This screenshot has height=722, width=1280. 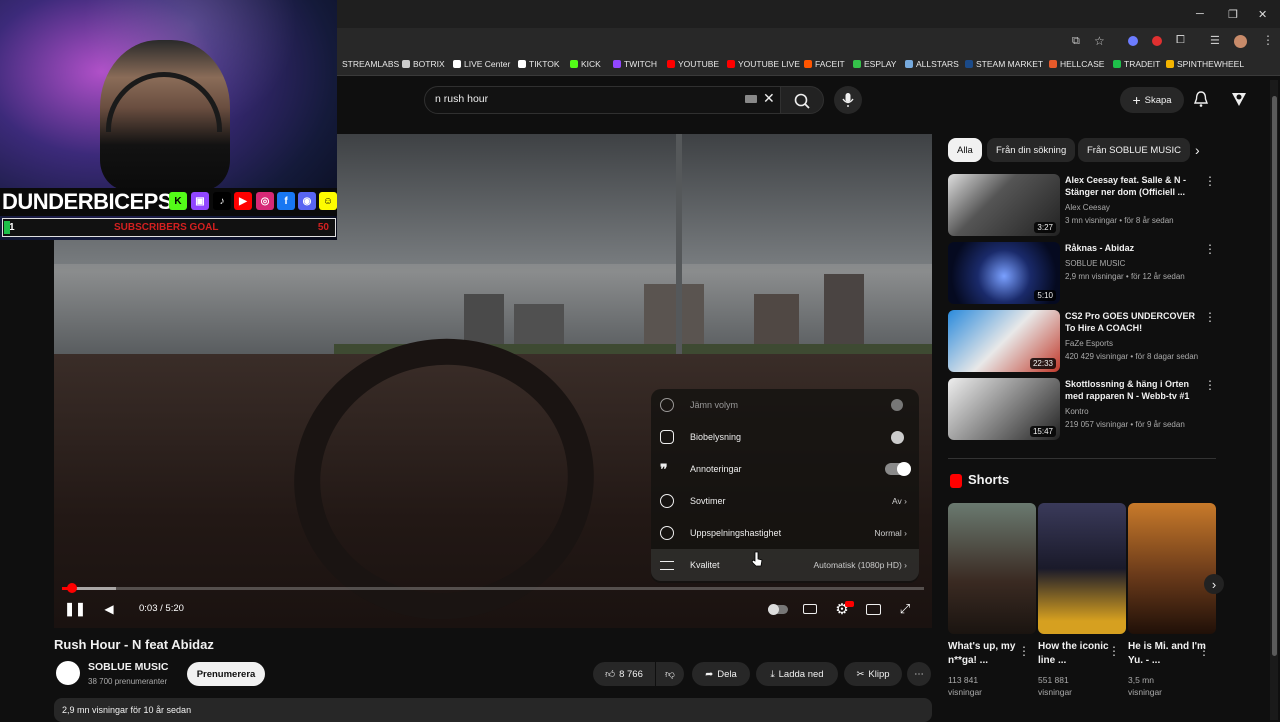 I want to click on speed-gauge-icon, so click(x=667, y=533).